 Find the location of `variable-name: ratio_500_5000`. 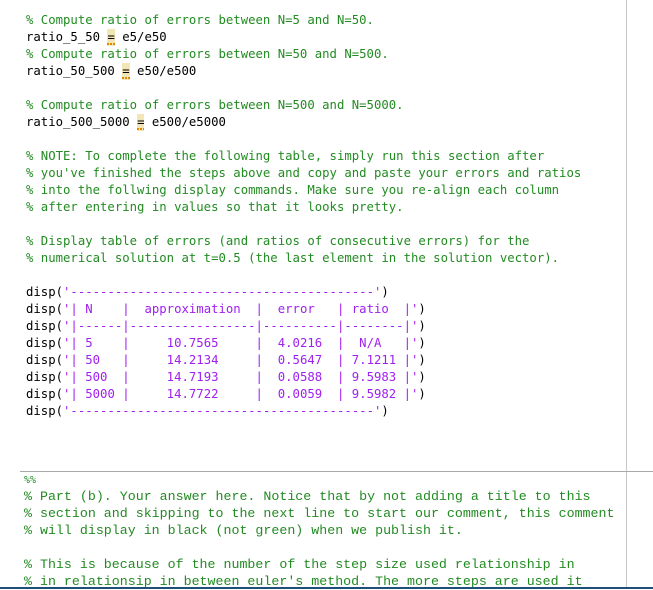

variable-name: ratio_500_5000 is located at coordinates (82, 122).